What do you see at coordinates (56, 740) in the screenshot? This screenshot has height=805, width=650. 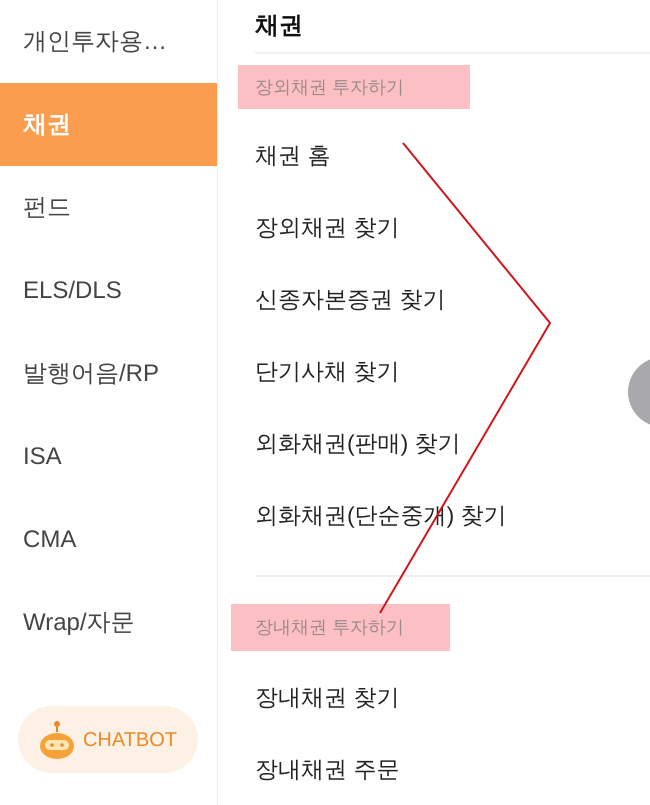 I see `robot-icon` at bounding box center [56, 740].